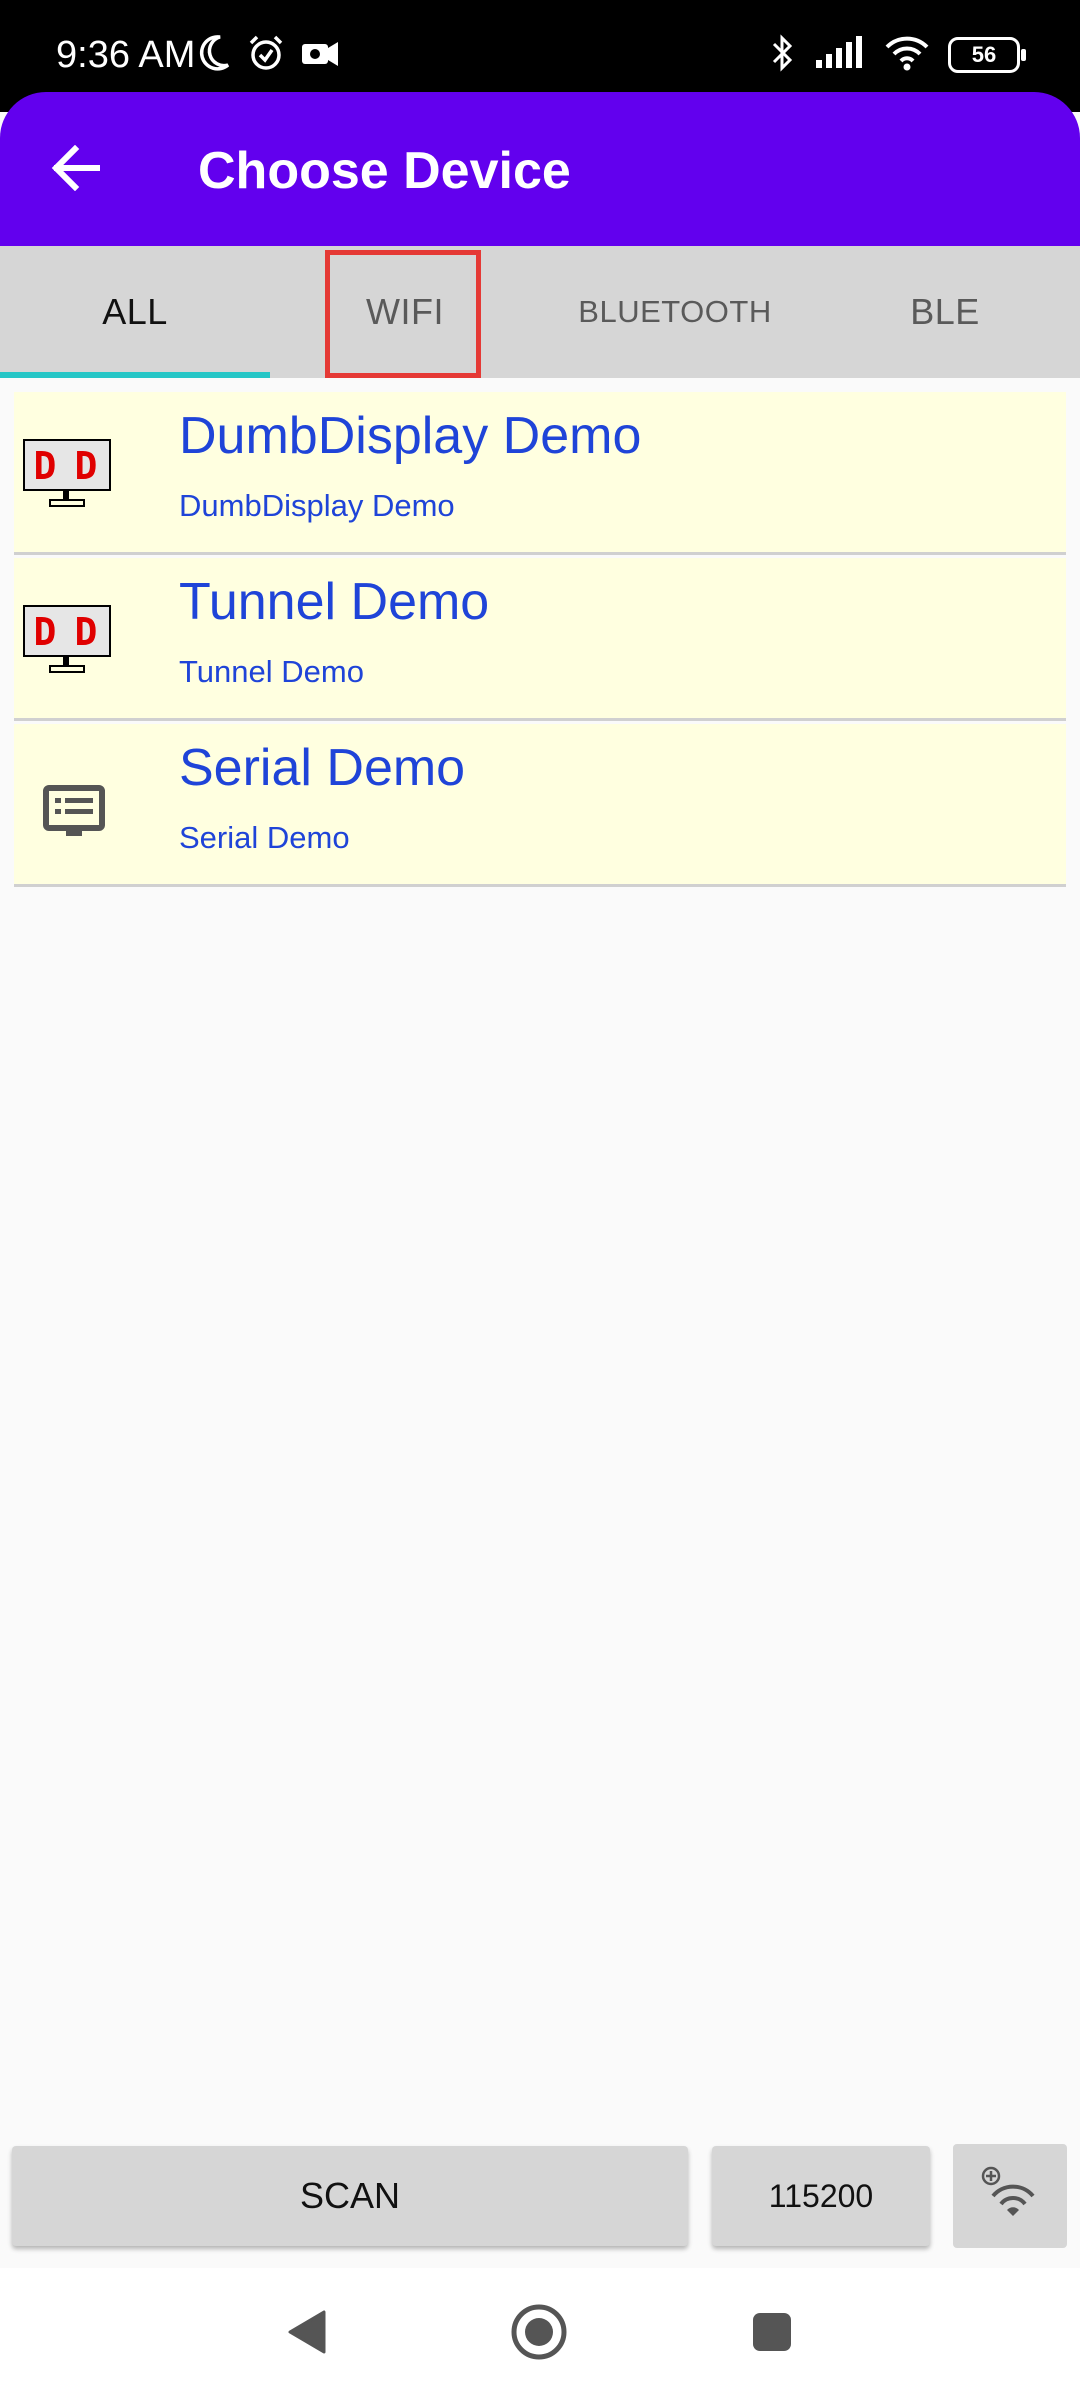 This screenshot has height=2400, width=1080. I want to click on tab-ble: BLE, so click(945, 312).